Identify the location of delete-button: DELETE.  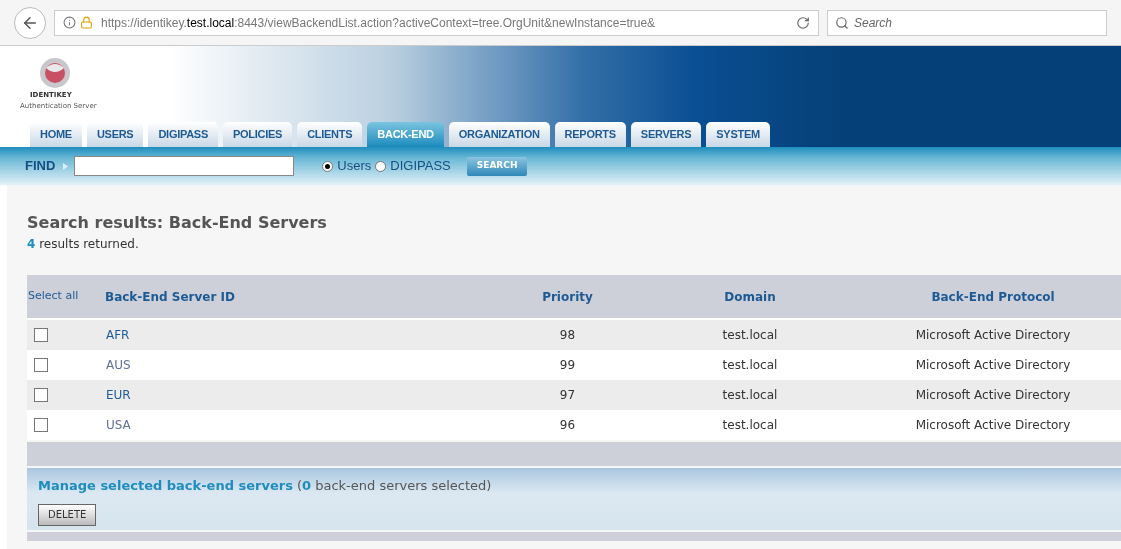
(67, 514).